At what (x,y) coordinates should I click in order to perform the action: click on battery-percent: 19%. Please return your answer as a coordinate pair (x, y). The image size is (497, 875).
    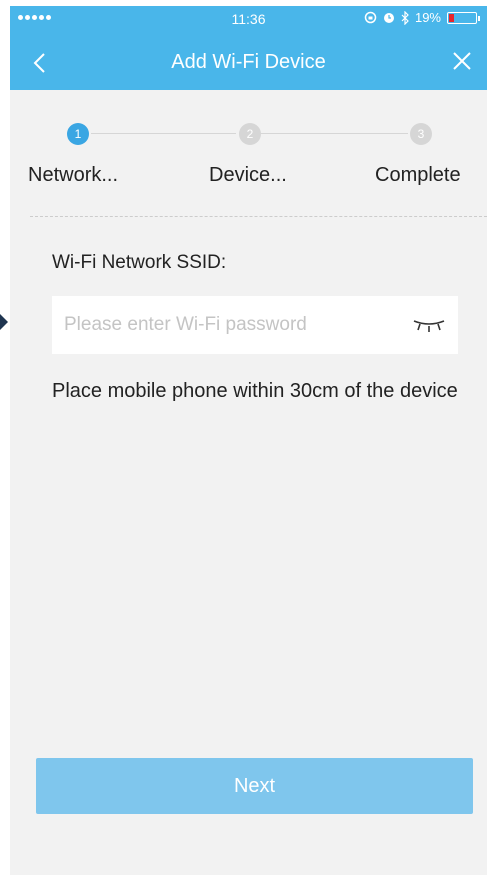
    Looking at the image, I should click on (427, 17).